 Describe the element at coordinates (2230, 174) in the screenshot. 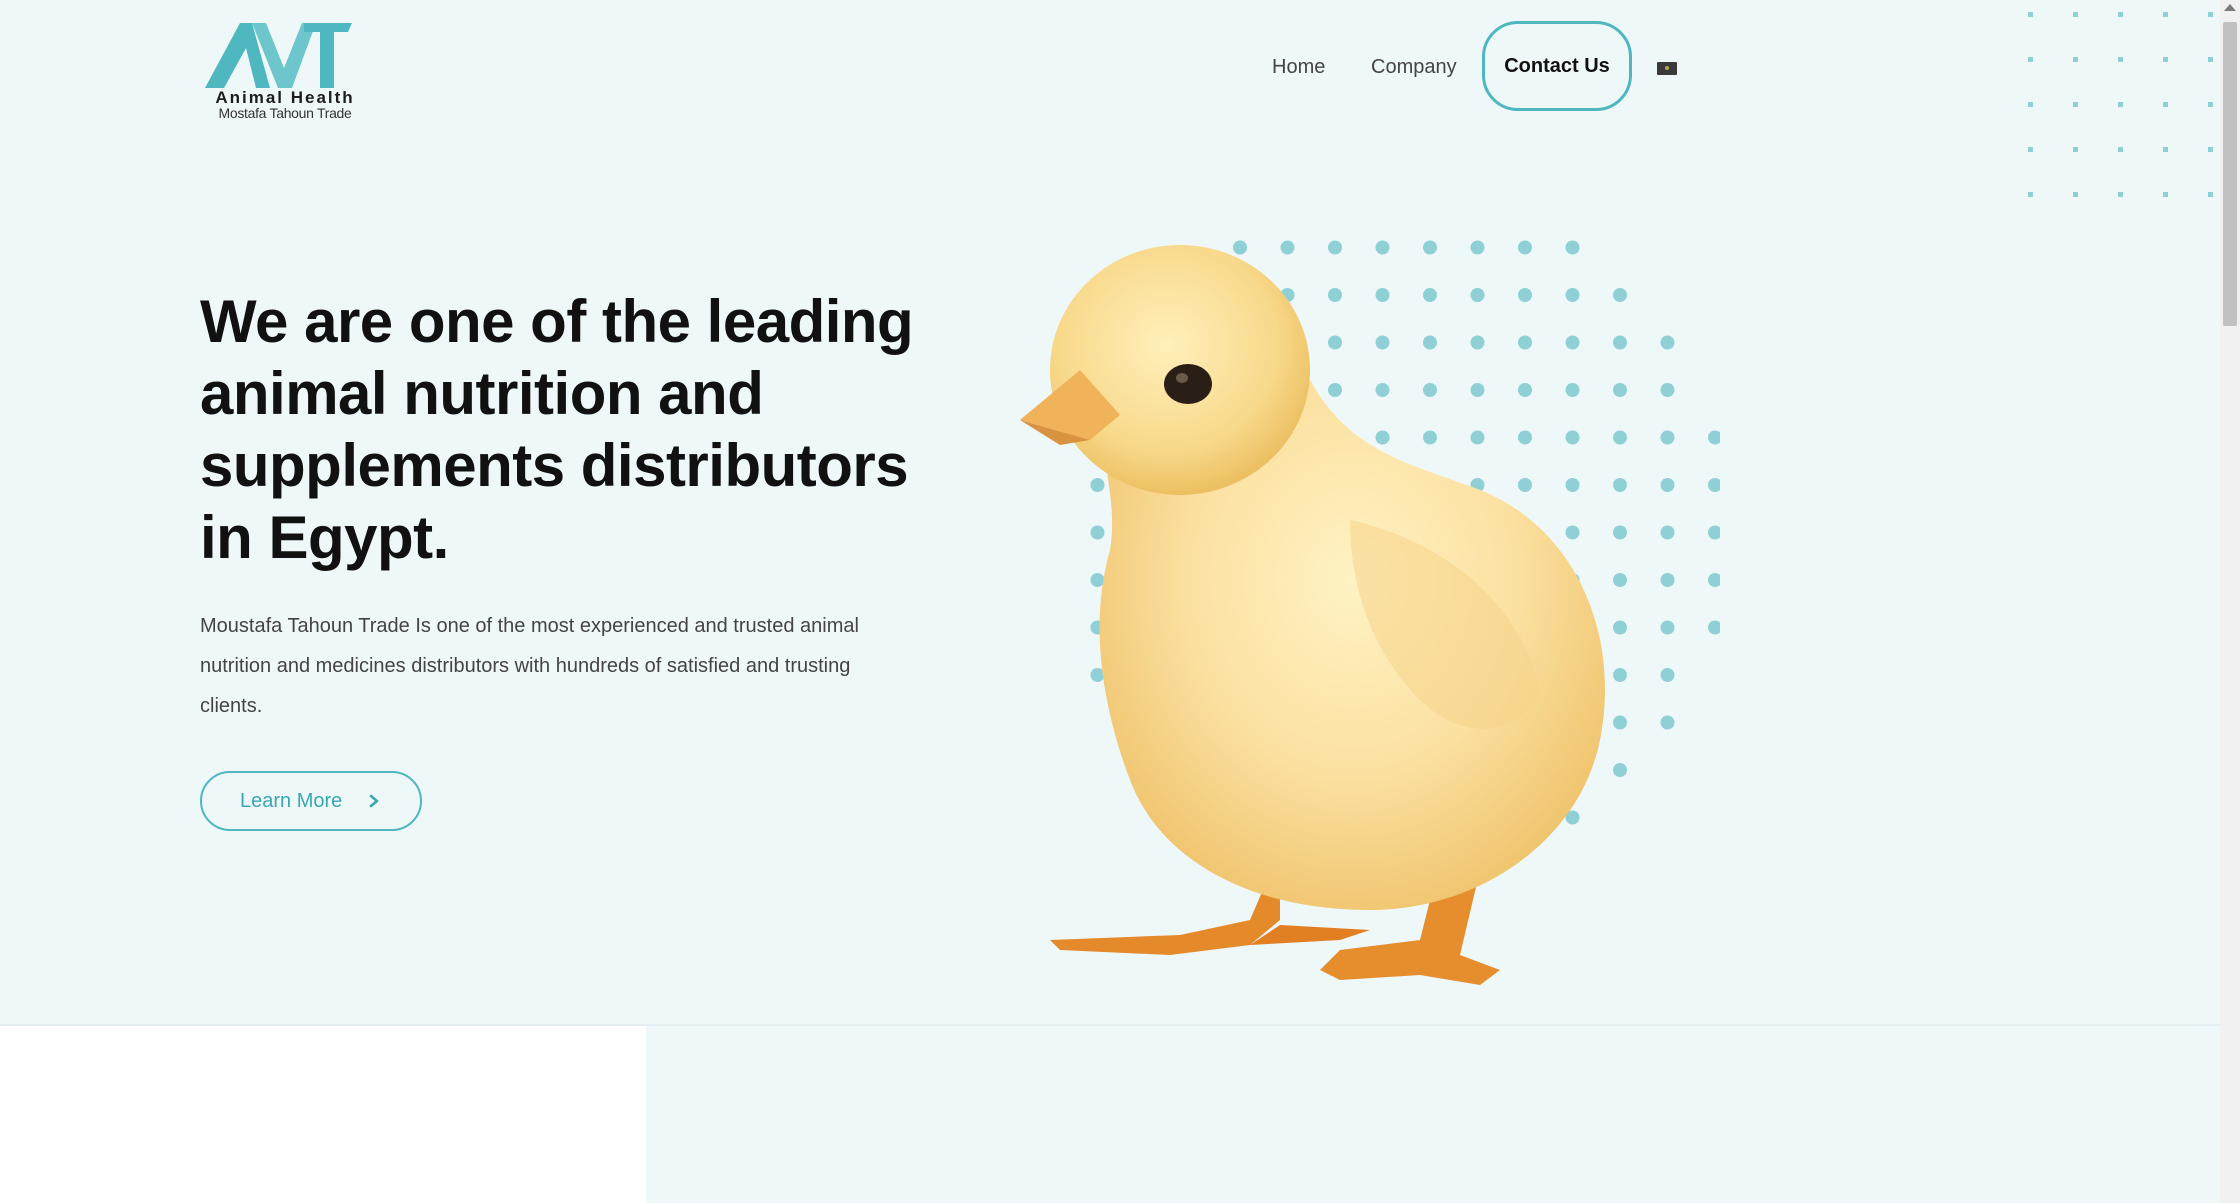

I see `scrollbar-thumb` at that location.